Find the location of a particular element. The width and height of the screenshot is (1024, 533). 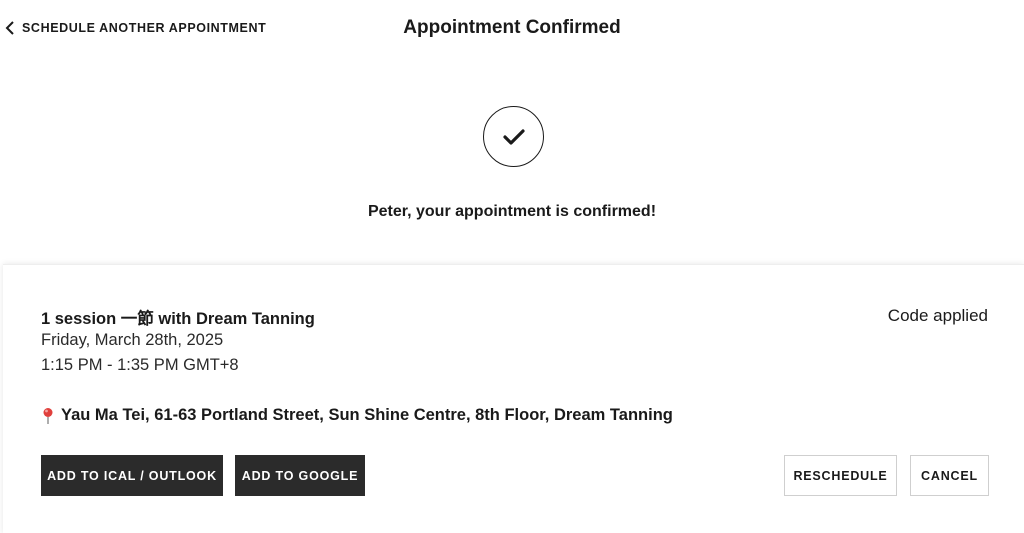

appointment-time: 1:15 PM - 1:35 PM GMT+8 is located at coordinates (140, 365).